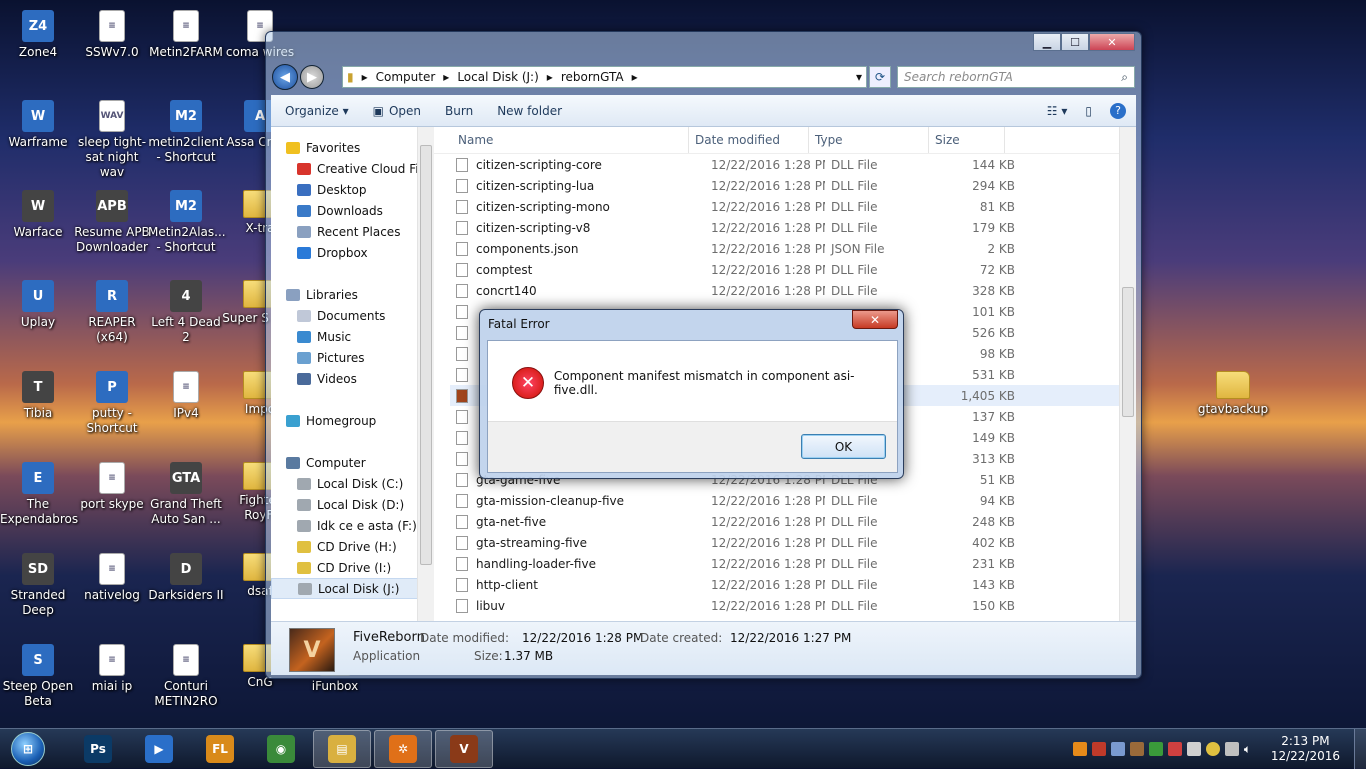  I want to click on taskbar-fivereborn: V, so click(464, 748).